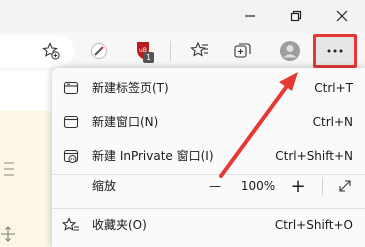 Image resolution: width=365 pixels, height=247 pixels. What do you see at coordinates (71, 156) in the screenshot?
I see `inprivate-icon` at bounding box center [71, 156].